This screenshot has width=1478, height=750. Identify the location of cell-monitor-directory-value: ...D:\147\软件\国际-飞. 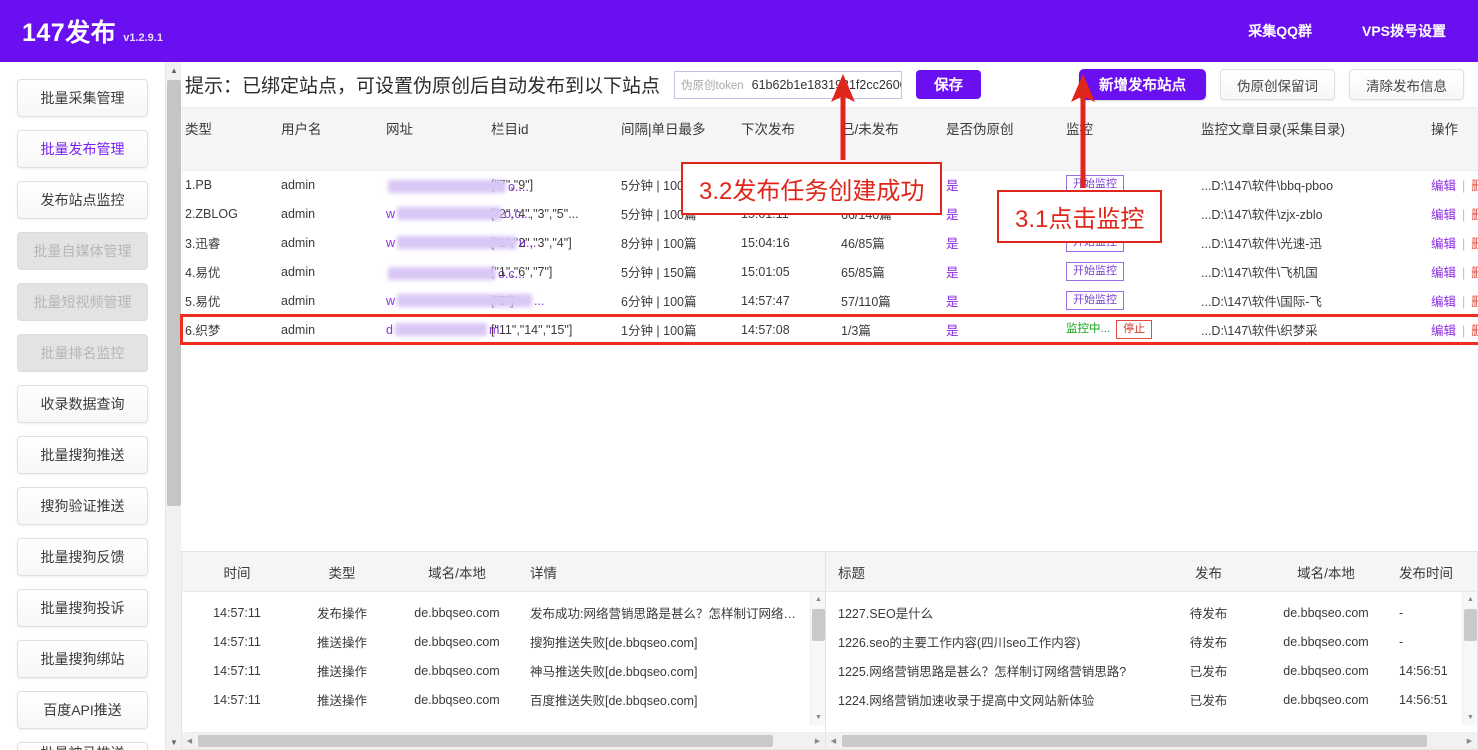
(1261, 302).